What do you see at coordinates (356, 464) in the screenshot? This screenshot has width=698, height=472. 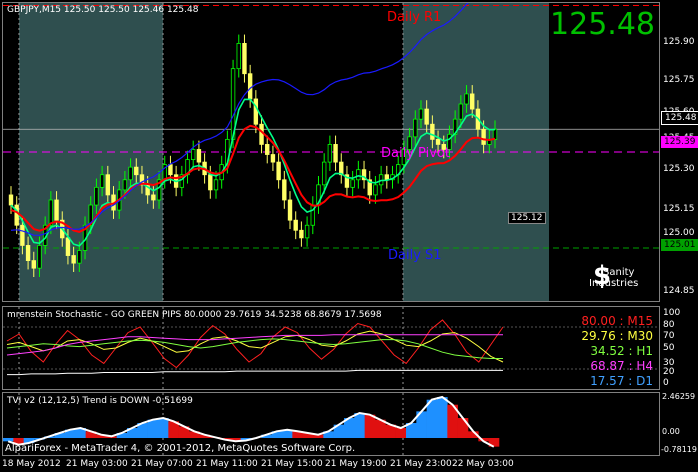 I see `x-tick: 21 May 19:00` at bounding box center [356, 464].